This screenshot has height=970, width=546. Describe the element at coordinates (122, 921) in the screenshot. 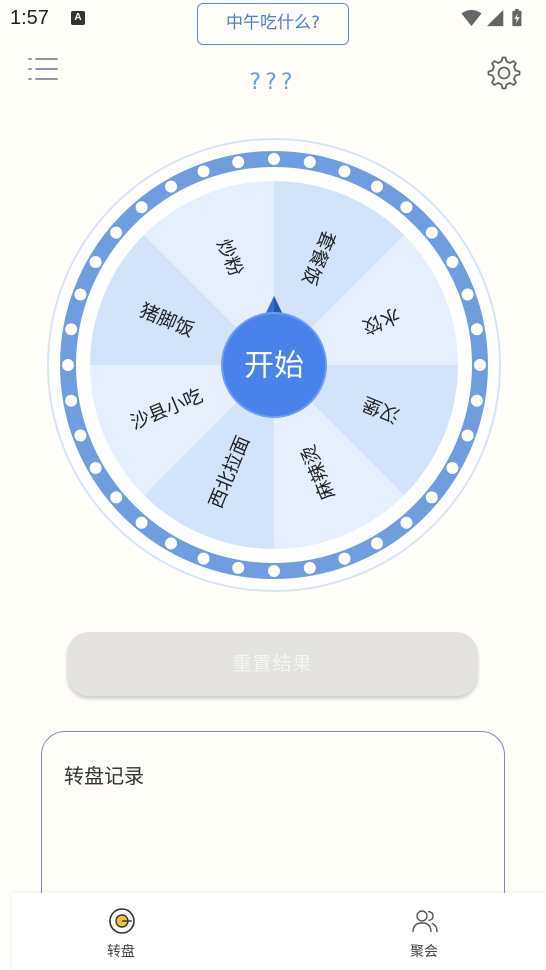

I see `wheel-icon` at that location.